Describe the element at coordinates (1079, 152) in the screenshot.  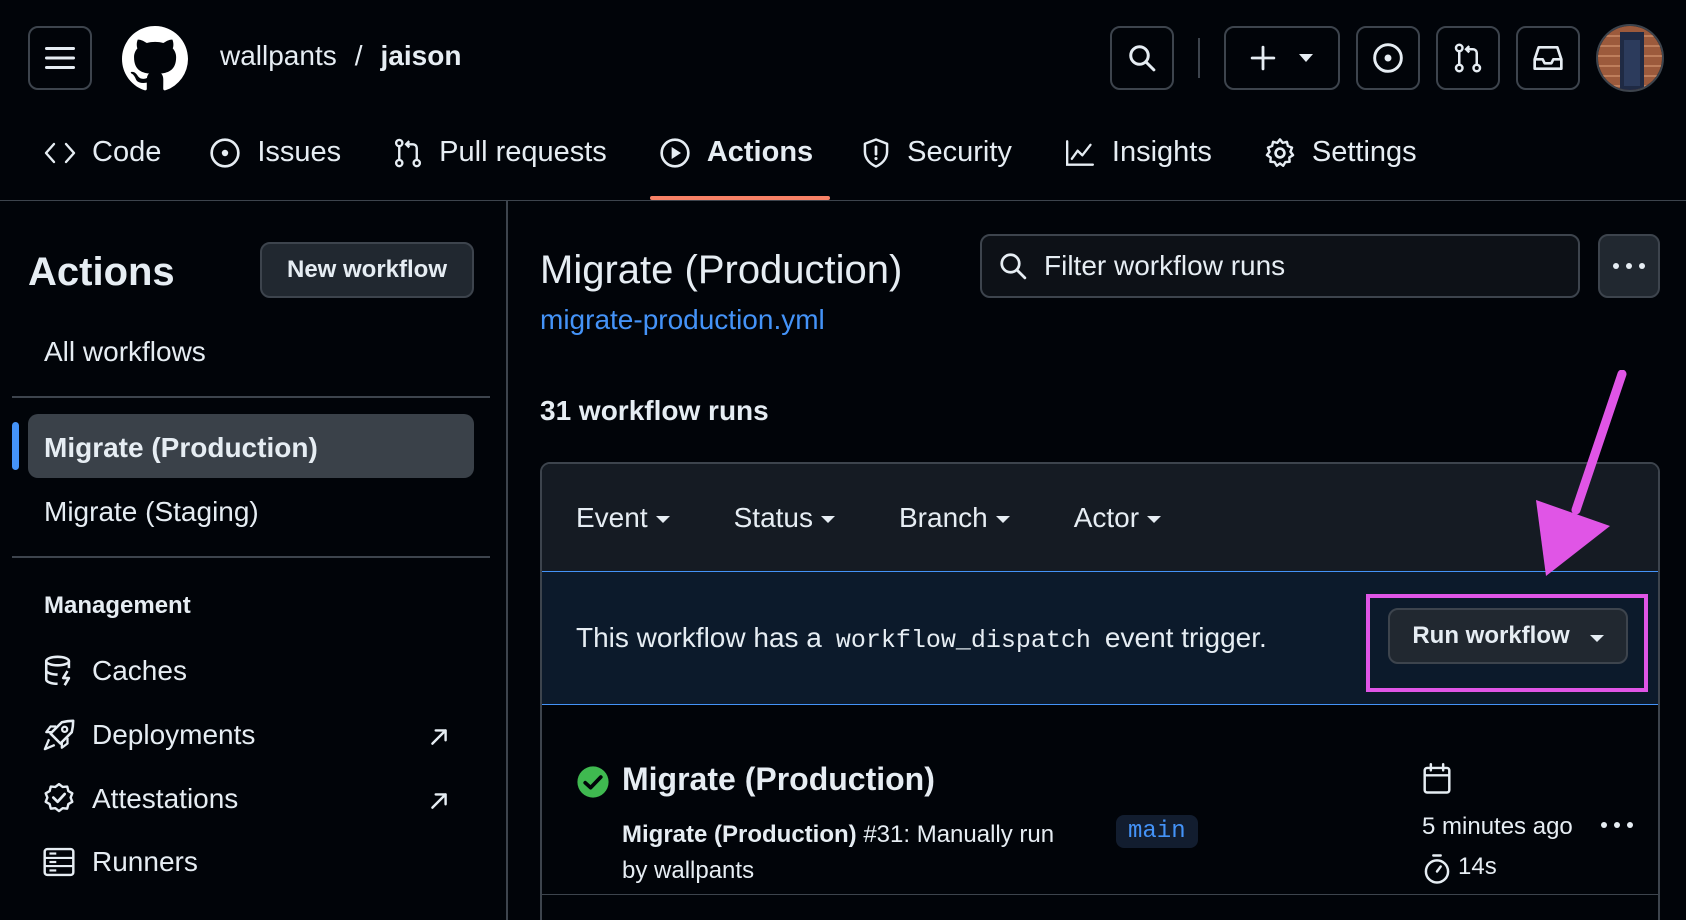
I see `graph-icon` at that location.